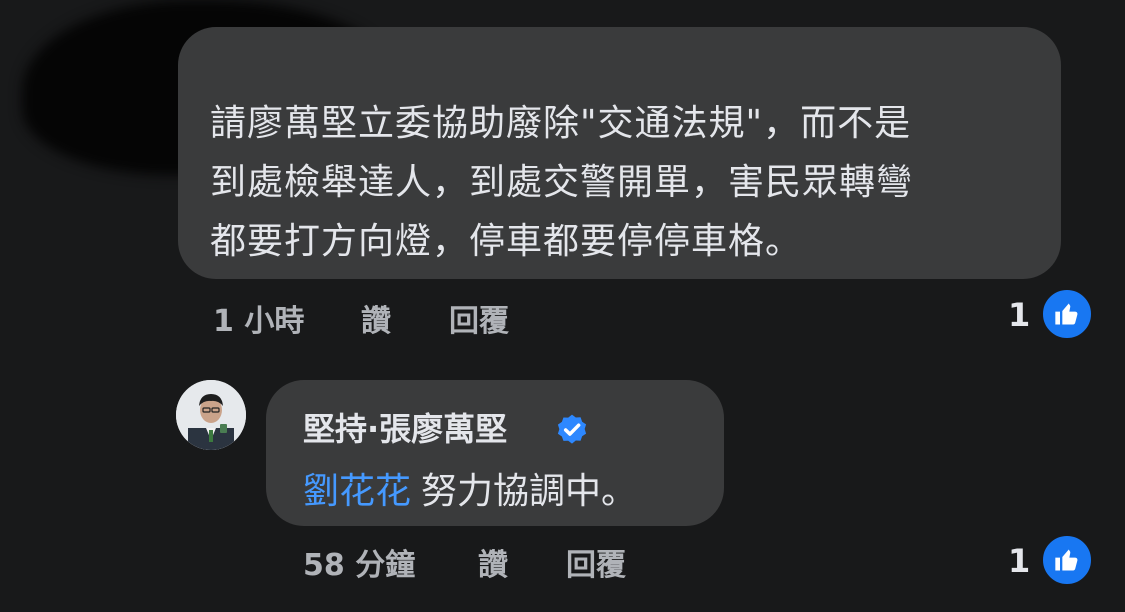  I want to click on reply-actions: 58 分鐘 讚 回覆, so click(562, 562).